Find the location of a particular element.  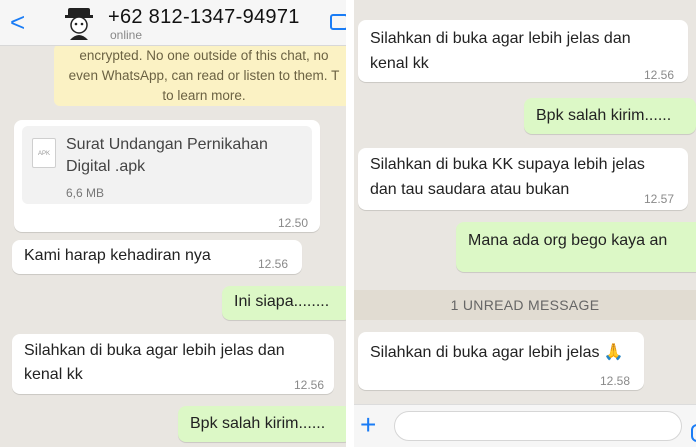

contact-status: online is located at coordinates (126, 35).